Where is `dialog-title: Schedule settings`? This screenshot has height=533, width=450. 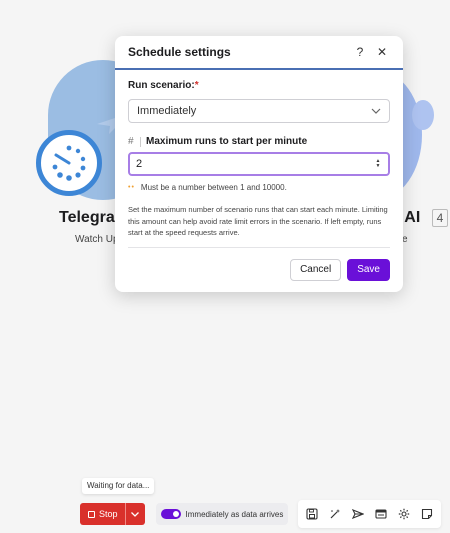
dialog-title: Schedule settings is located at coordinates (179, 52).